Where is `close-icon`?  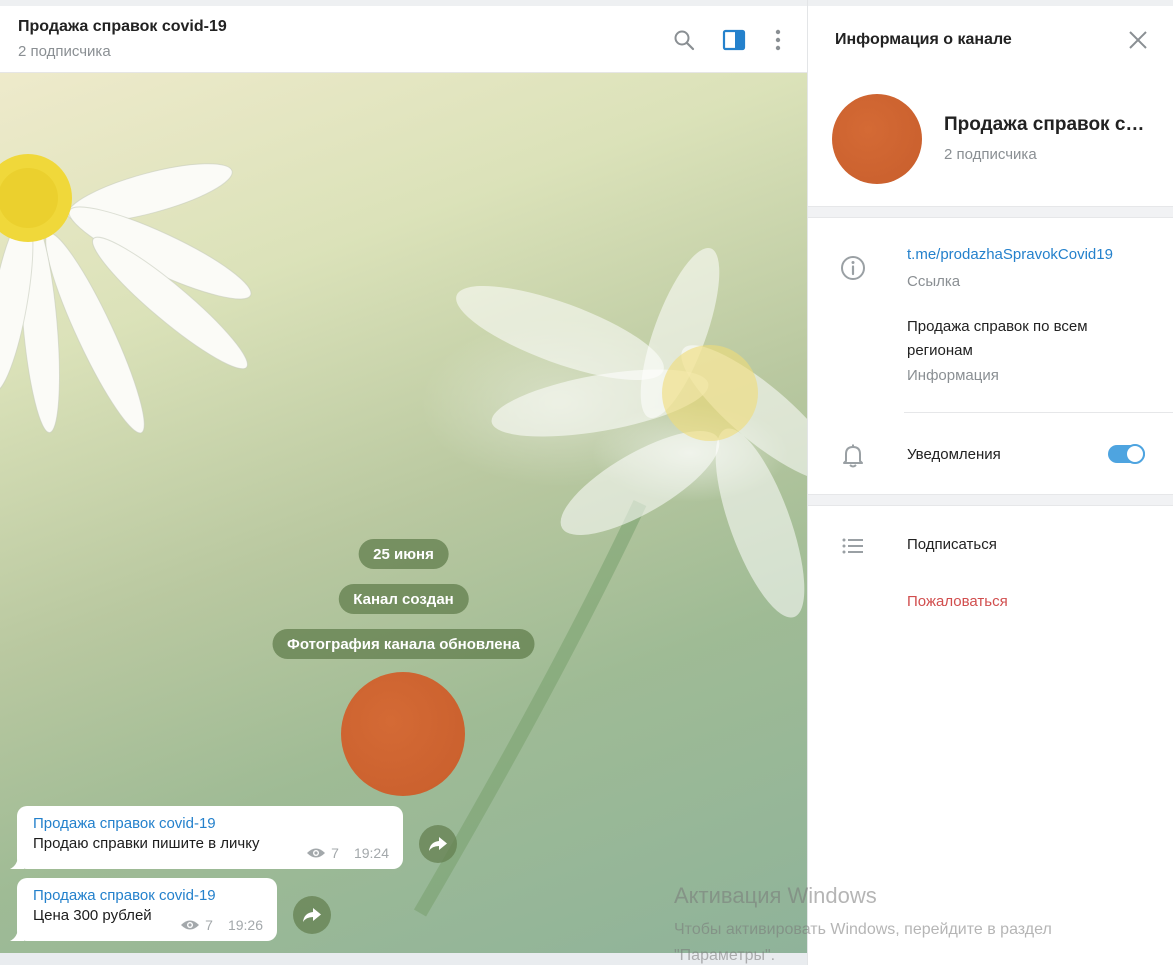
close-icon is located at coordinates (1138, 40).